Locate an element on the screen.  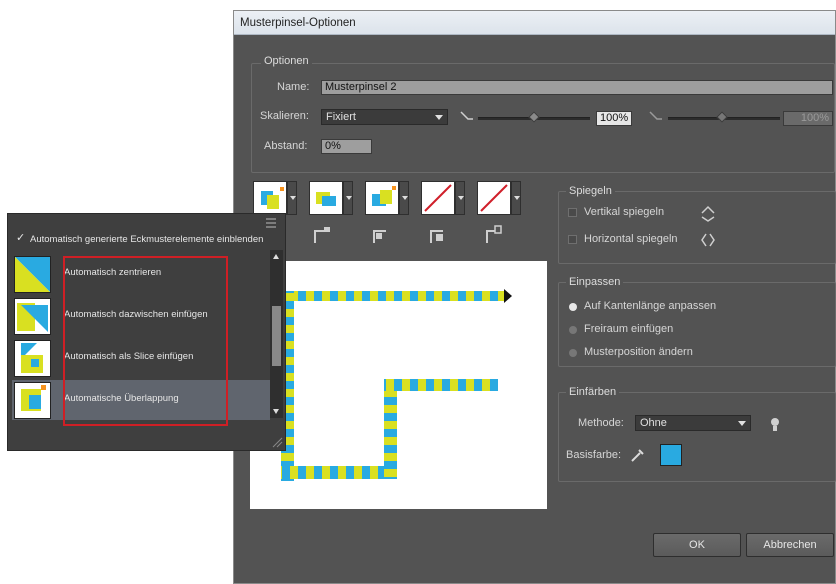
outer-corner-position-icon is located at coordinates (322, 235).